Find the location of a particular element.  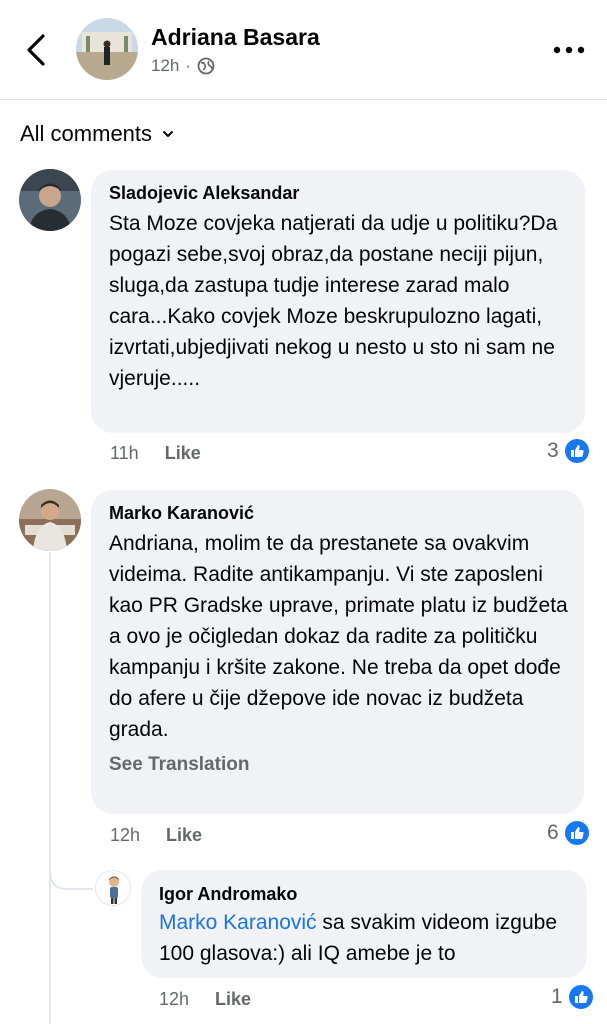

post-meta: 12h · is located at coordinates (183, 66).